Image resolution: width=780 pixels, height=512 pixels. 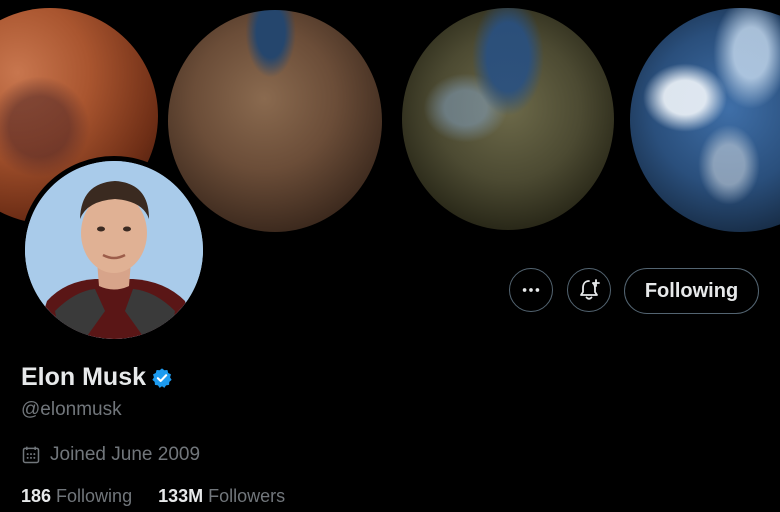 I want to click on username-handle: @elonmusk, so click(x=71, y=409).